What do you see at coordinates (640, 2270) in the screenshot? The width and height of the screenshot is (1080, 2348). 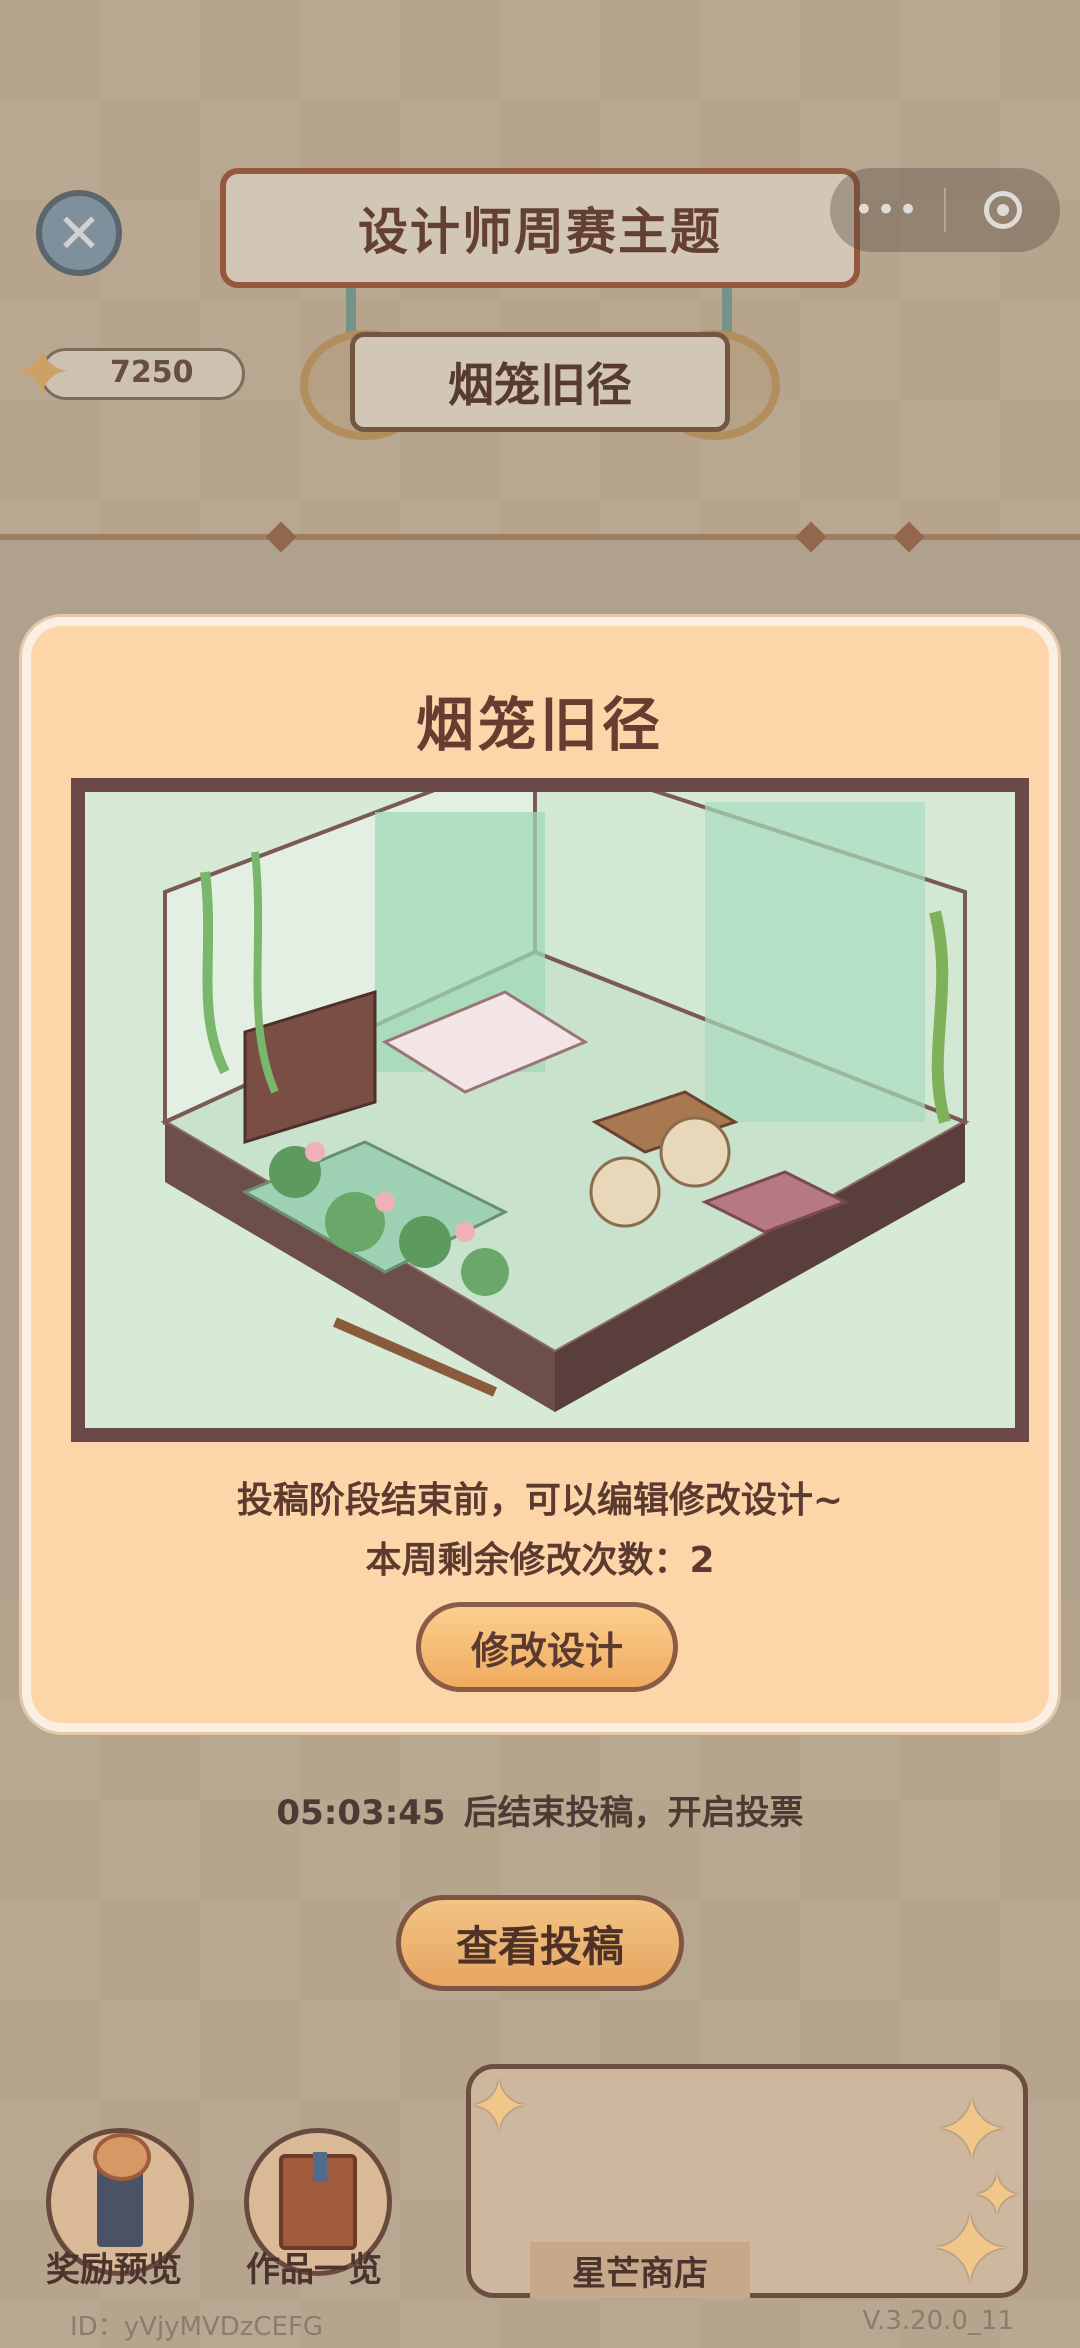 I see `star-shop-label: 星芒商店` at bounding box center [640, 2270].